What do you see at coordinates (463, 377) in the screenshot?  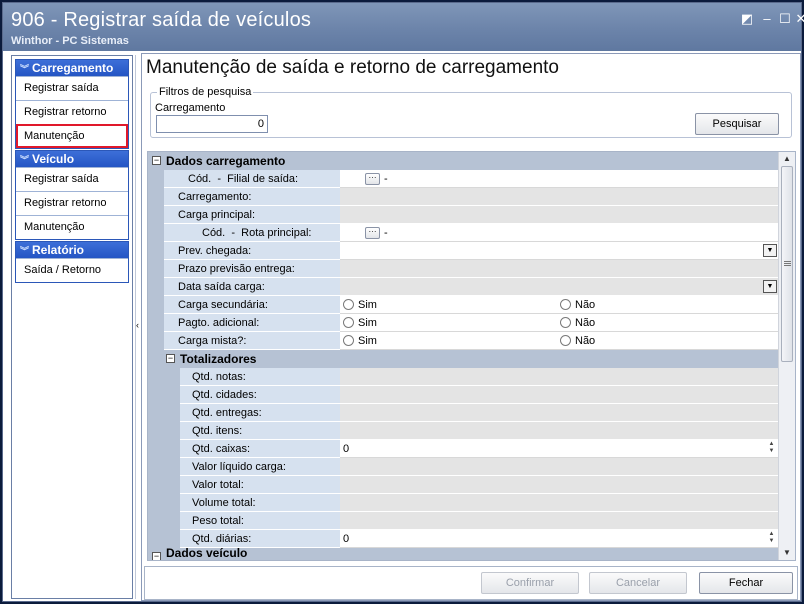 I see `grid-row-qtd-notas: Qtd. notas:` at bounding box center [463, 377].